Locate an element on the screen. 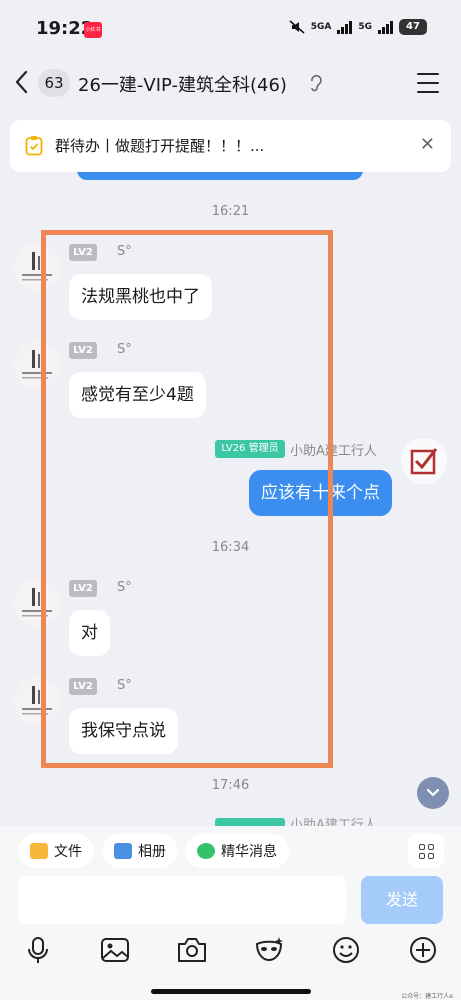 The image size is (461, 1000). status-indicators: 5GA 5G 47 is located at coordinates (358, 27).